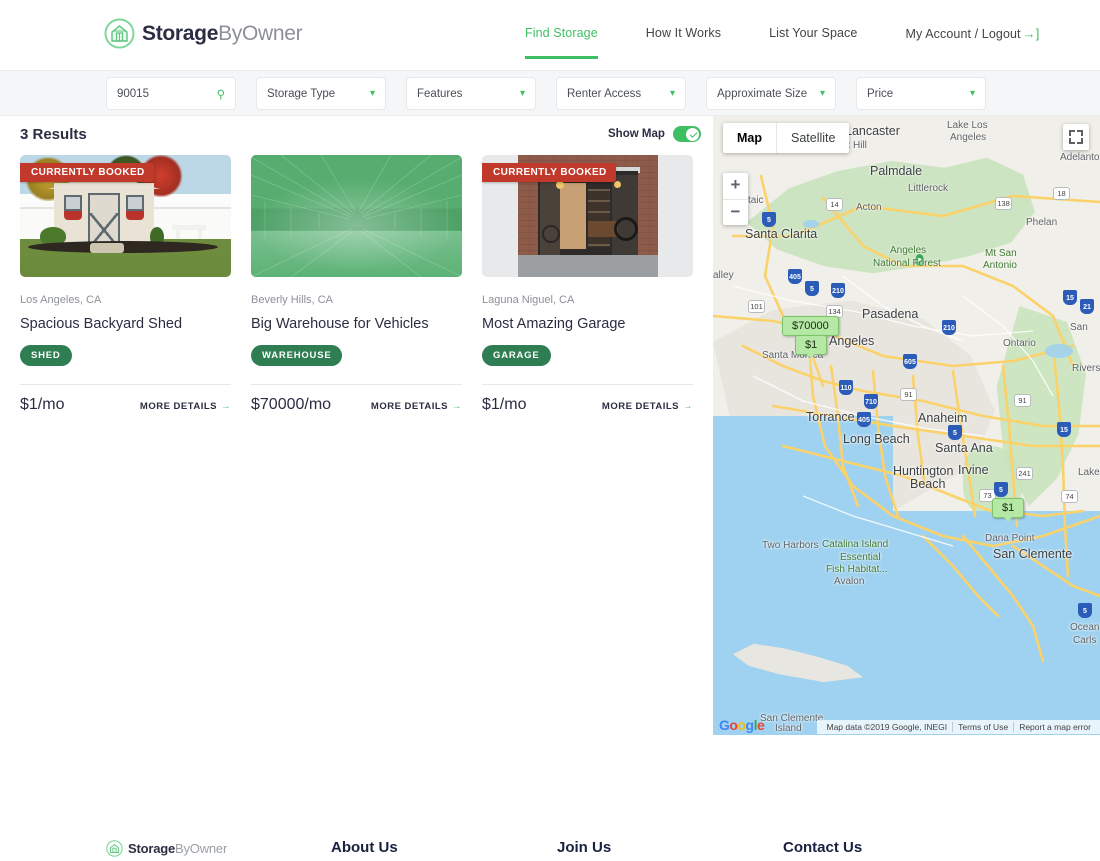 Image resolution: width=1100 pixels, height=861 pixels. What do you see at coordinates (654, 134) in the screenshot?
I see `show-map-toggle-group: Show Map` at bounding box center [654, 134].